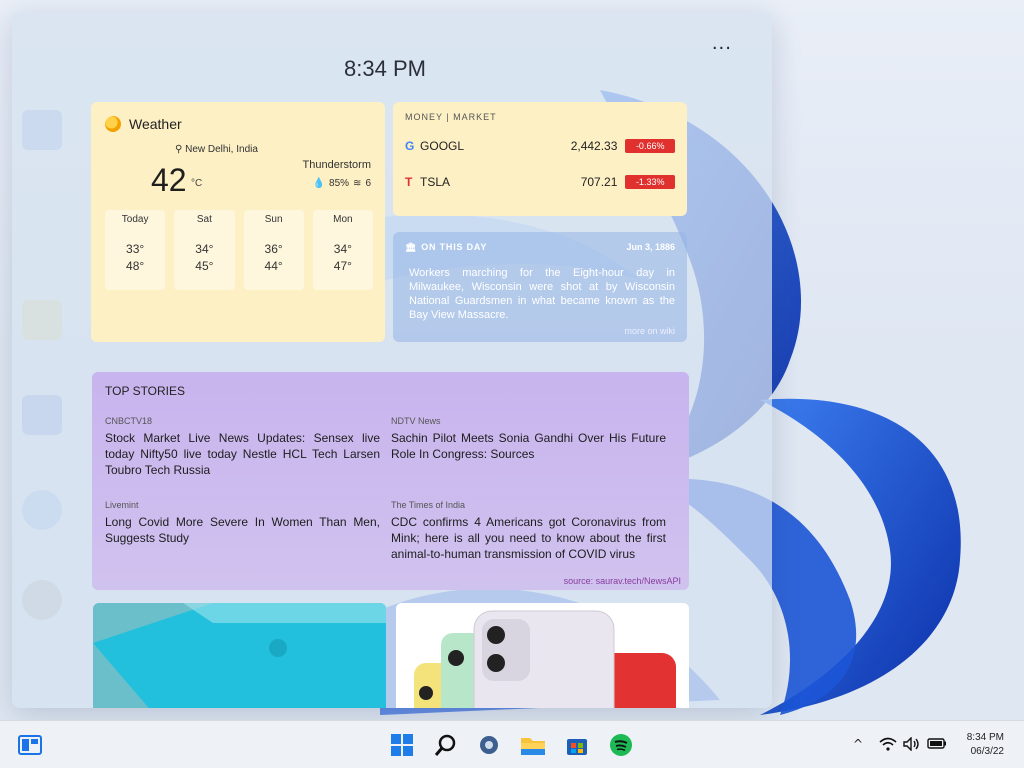 The image size is (1024, 768). I want to click on current-temperature: 42, so click(169, 180).